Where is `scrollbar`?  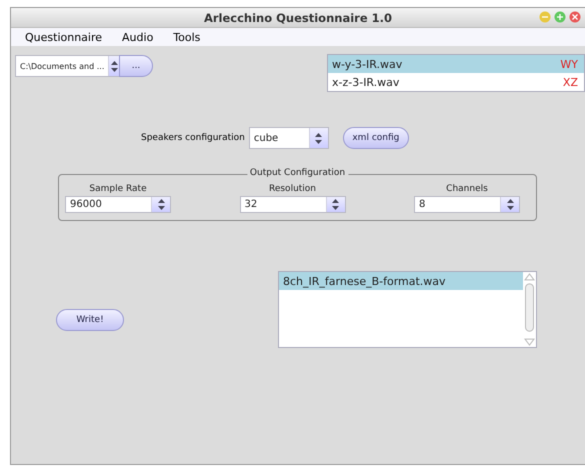 scrollbar is located at coordinates (529, 309).